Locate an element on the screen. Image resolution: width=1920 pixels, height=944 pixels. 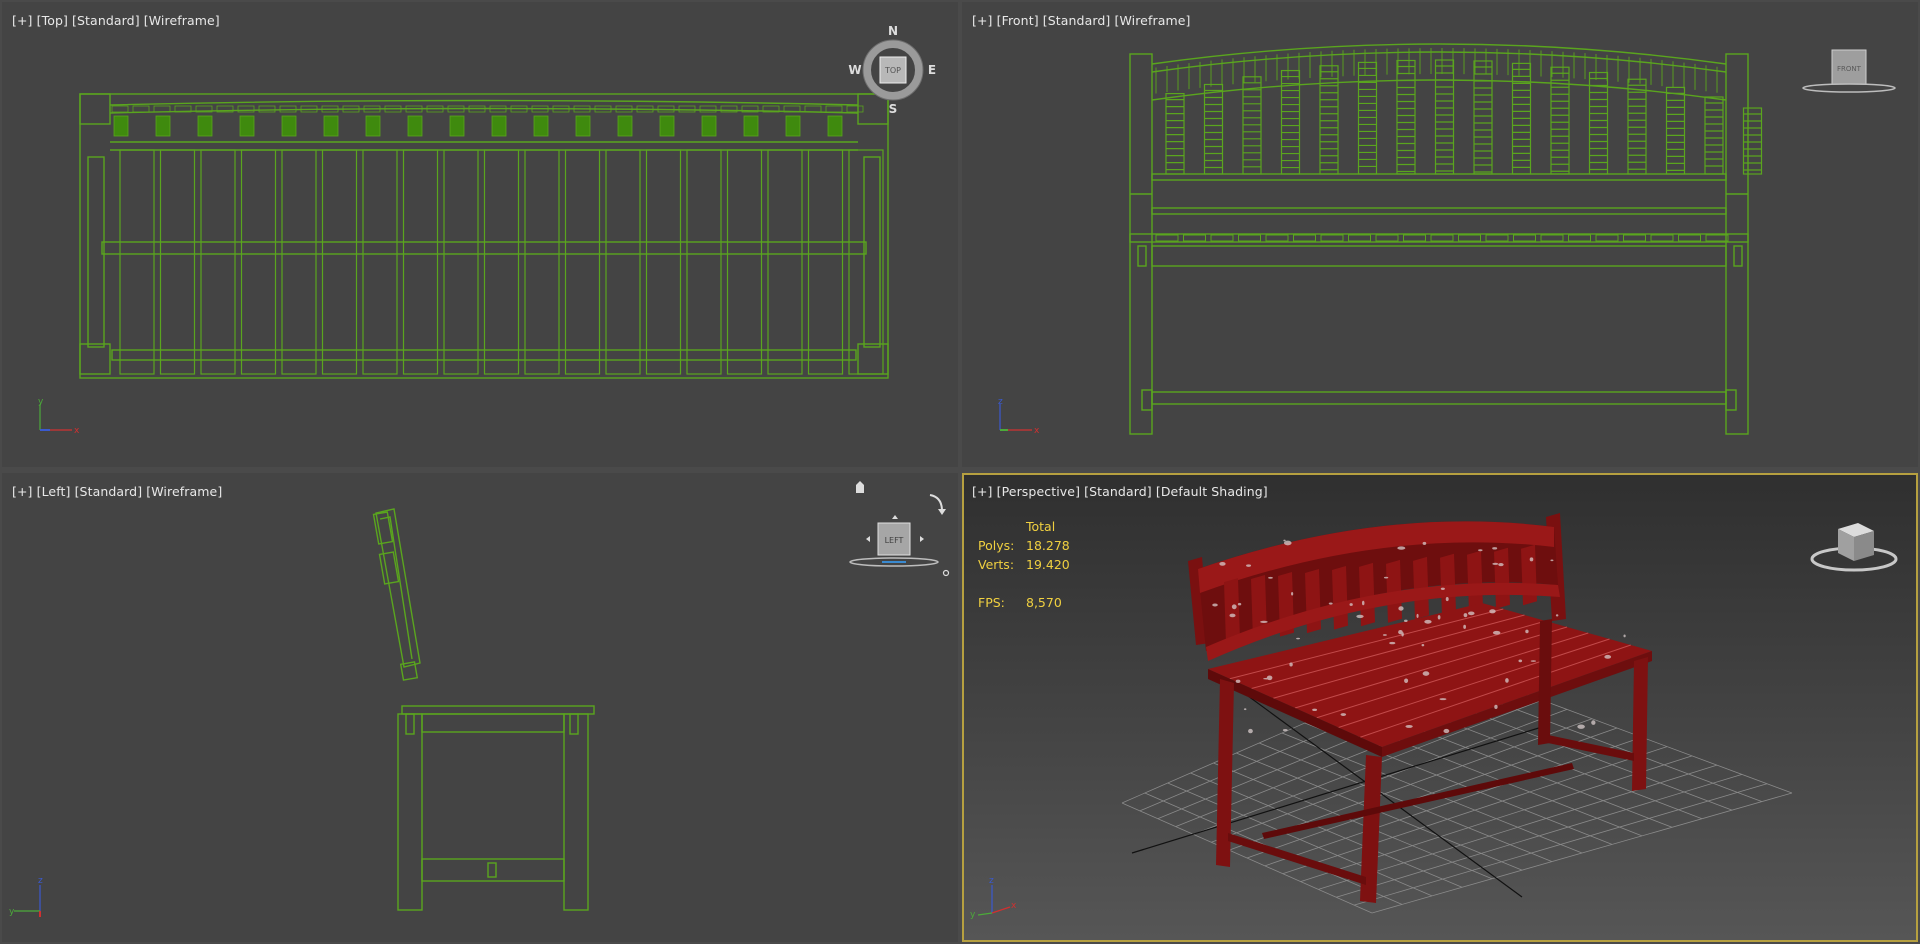
viewport-label-top: [+] [Top] [Standard] [Wireframe] is located at coordinates (116, 20).